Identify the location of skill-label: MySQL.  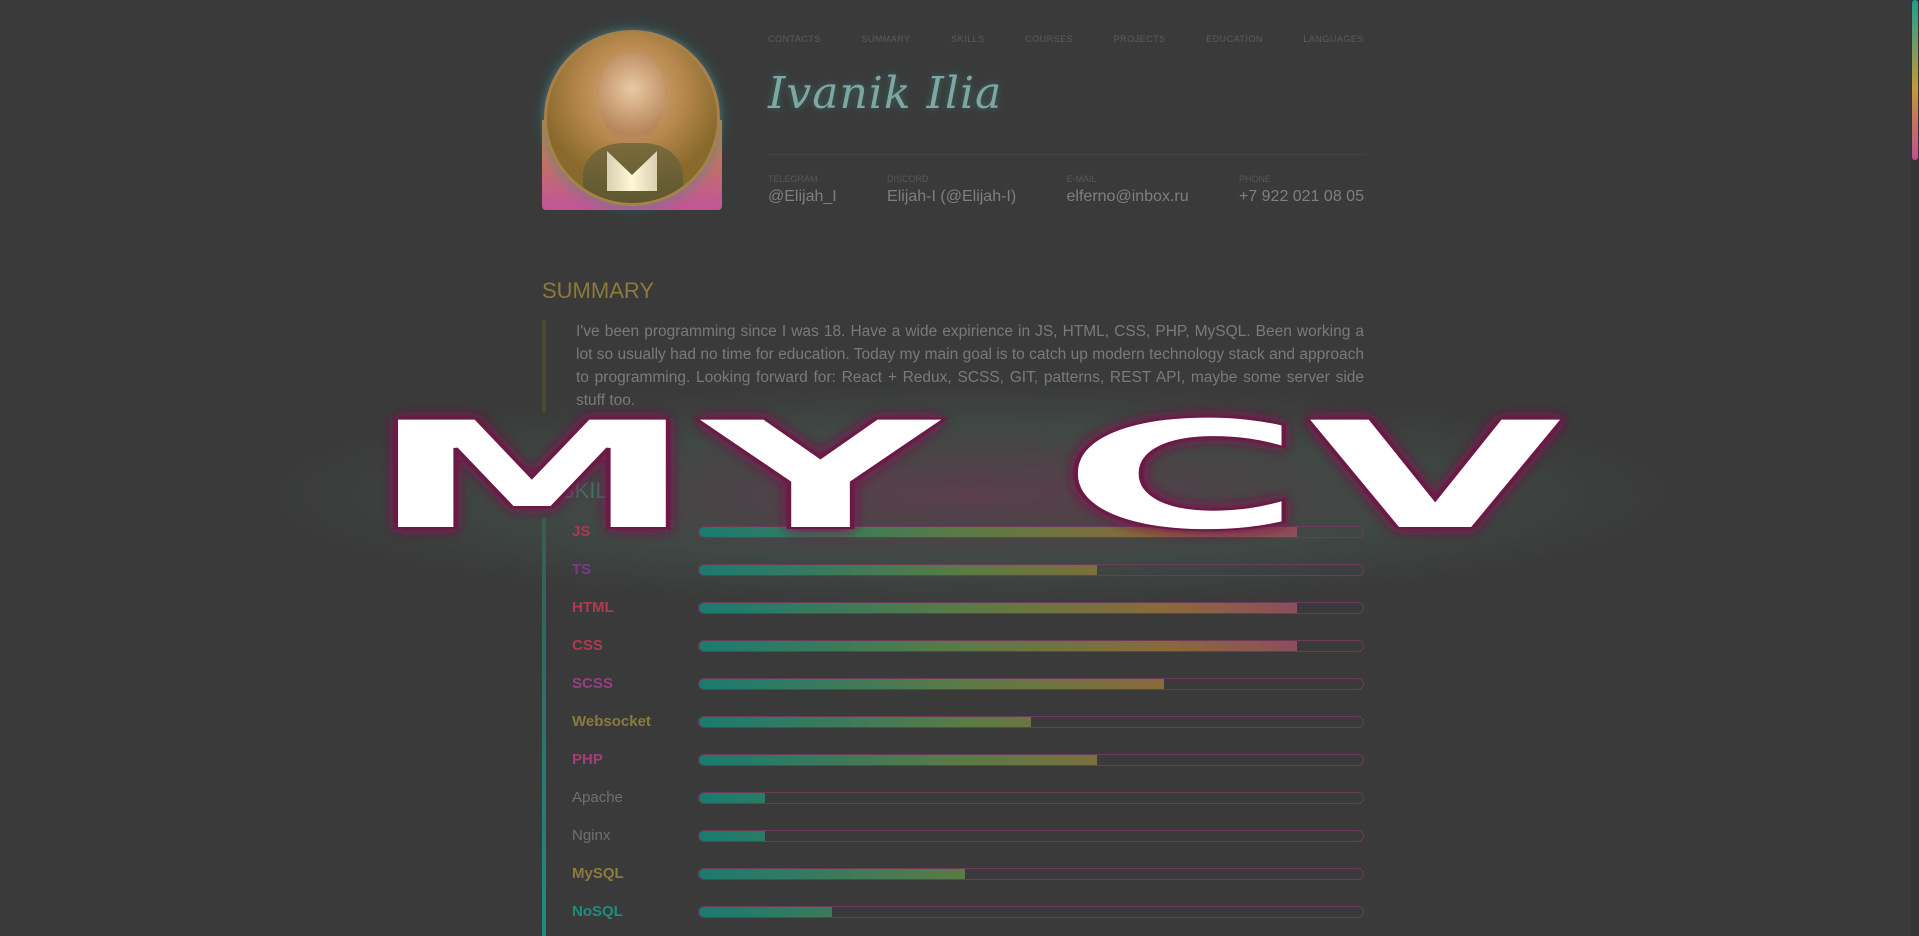
(598, 873).